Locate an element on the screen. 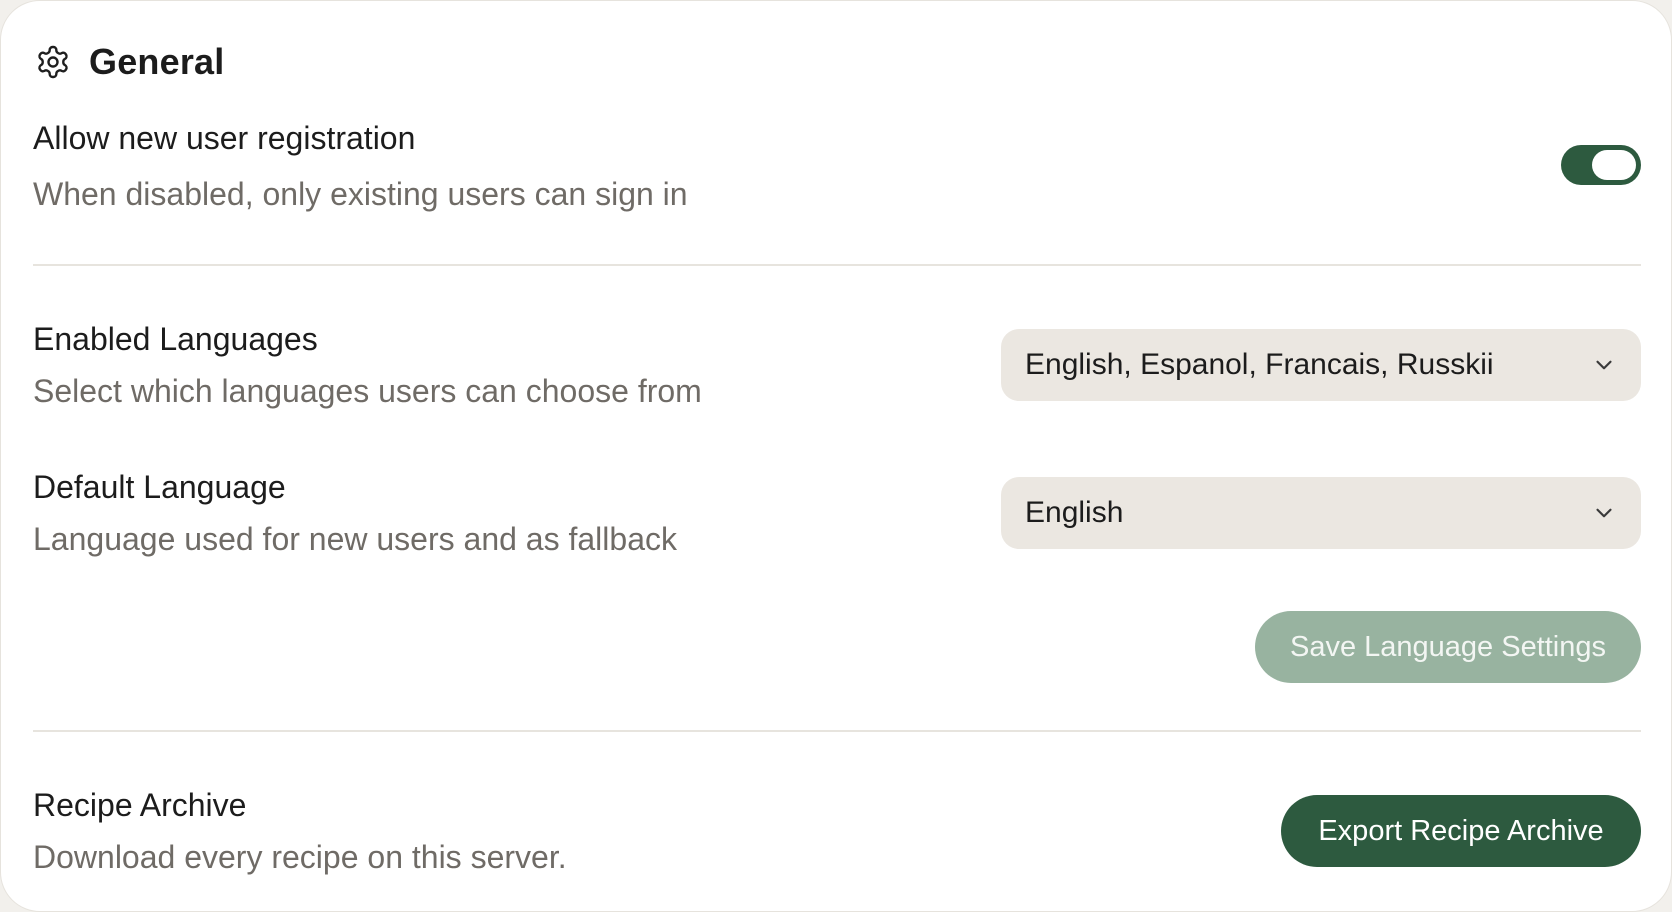 The height and width of the screenshot is (912, 1672). export-recipe-archive-button: Export Recipe Archive is located at coordinates (1461, 831).